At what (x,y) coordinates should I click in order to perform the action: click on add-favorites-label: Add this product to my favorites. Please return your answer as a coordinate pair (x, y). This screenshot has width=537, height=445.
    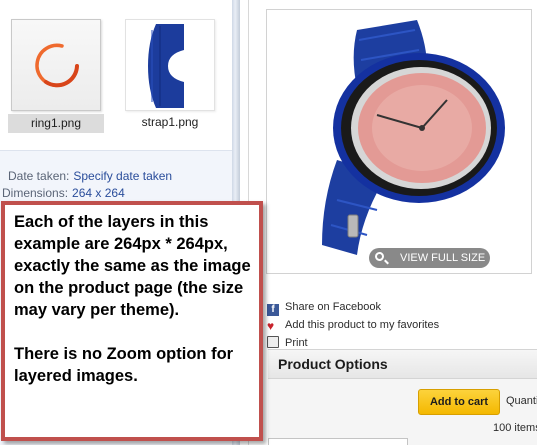
    Looking at the image, I should click on (362, 325).